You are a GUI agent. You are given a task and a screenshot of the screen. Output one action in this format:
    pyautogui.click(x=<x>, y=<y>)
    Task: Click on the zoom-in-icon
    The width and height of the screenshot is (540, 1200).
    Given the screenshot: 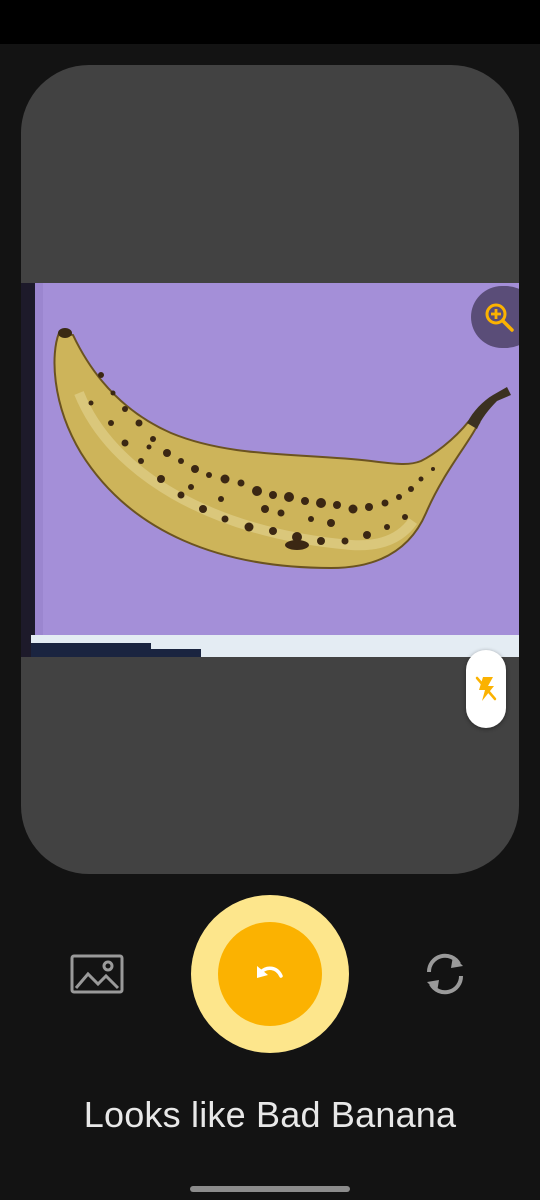 What is the action you would take?
    pyautogui.click(x=499, y=317)
    